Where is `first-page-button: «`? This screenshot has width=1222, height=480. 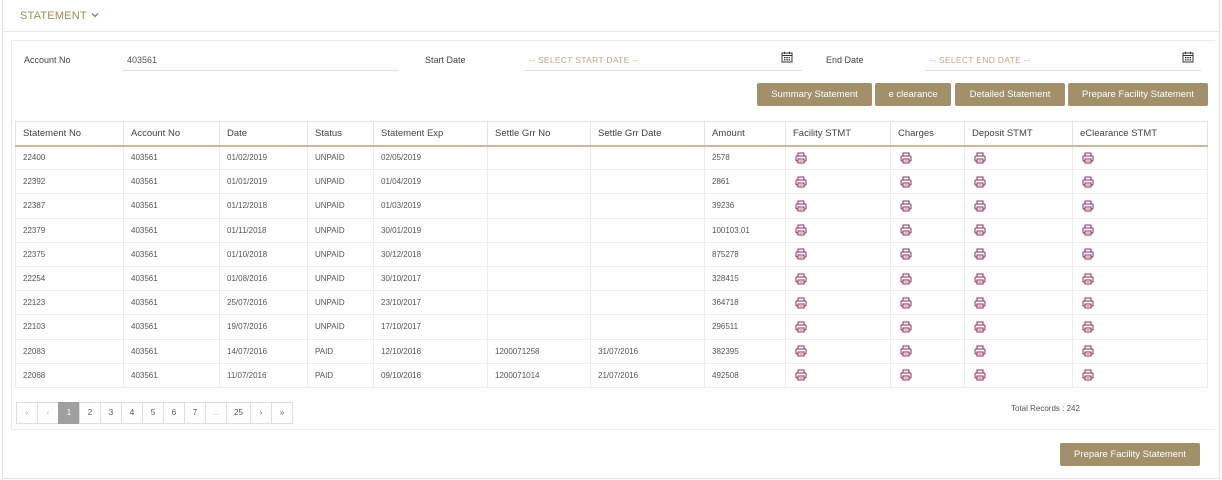 first-page-button: « is located at coordinates (27, 413).